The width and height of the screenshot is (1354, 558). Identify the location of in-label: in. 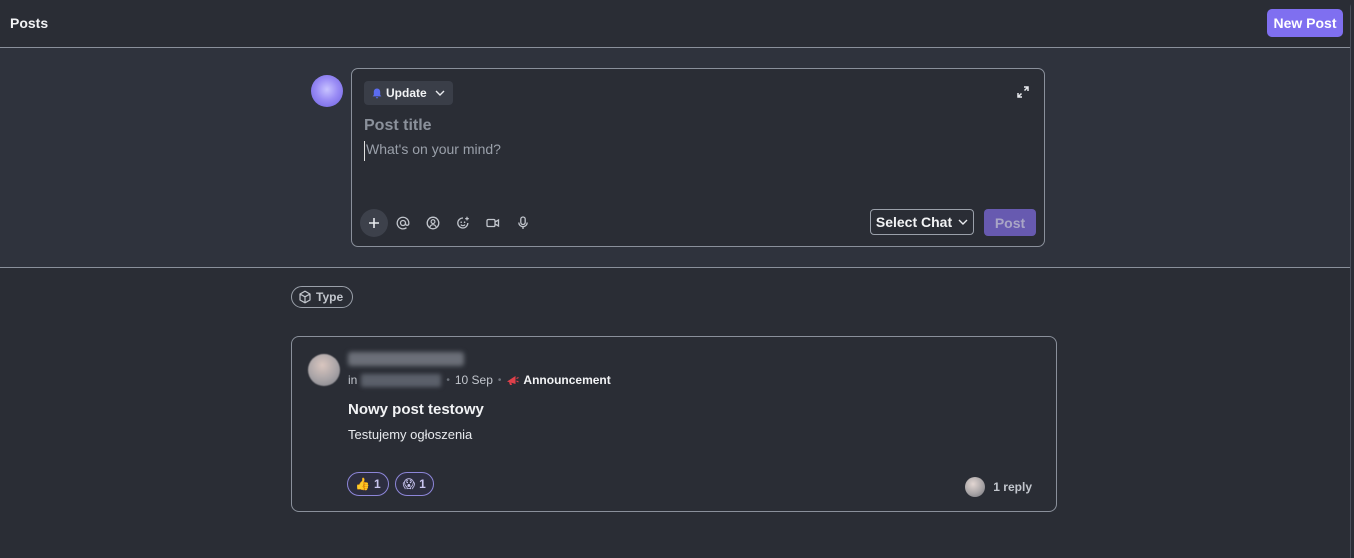
(353, 380).